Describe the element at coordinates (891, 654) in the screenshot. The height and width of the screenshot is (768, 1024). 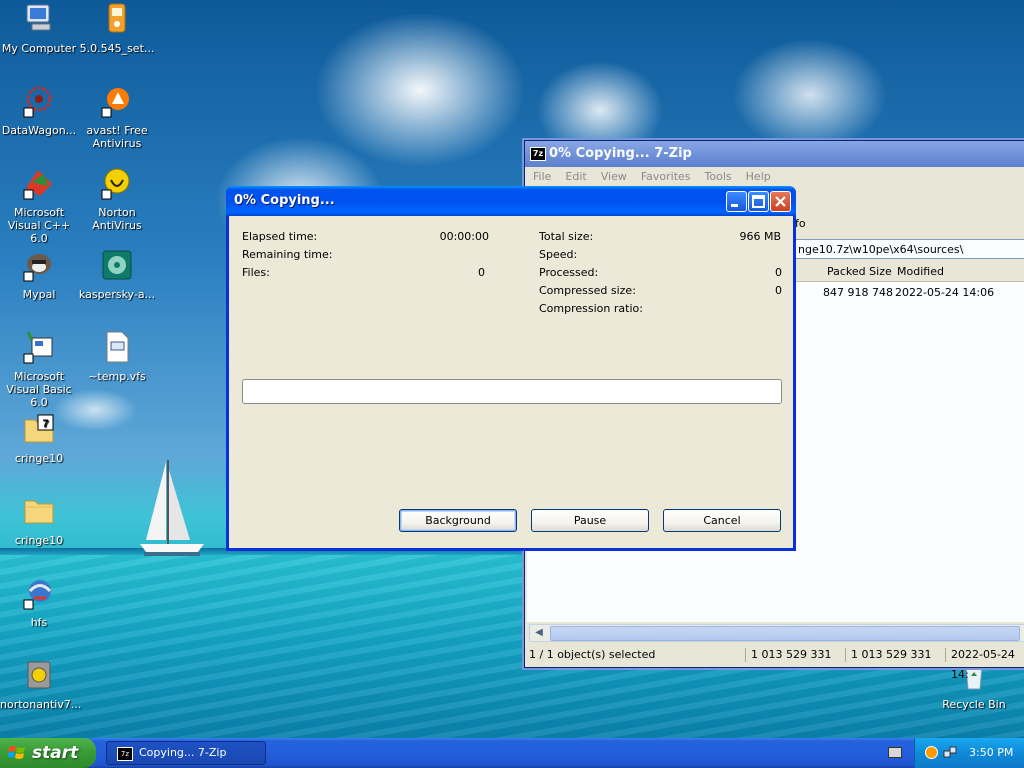
I see `status-packed-size: 1 013 529 331` at that location.